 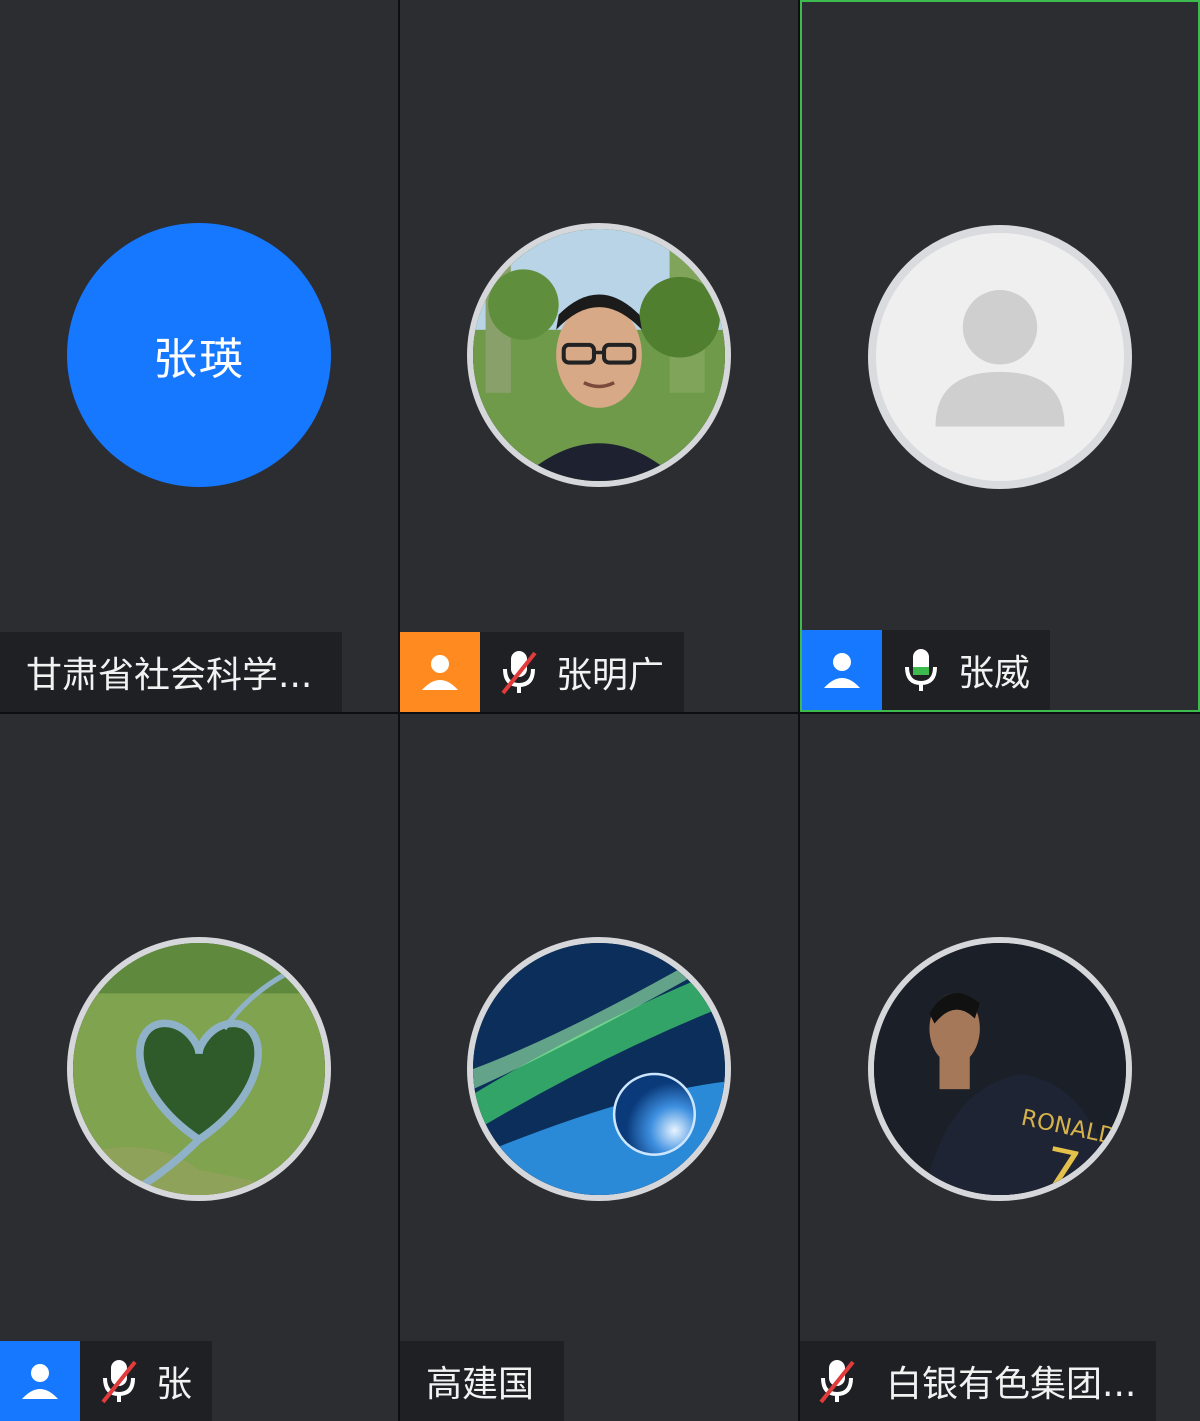 I want to click on name-bar: 张明广, so click(x=542, y=672).